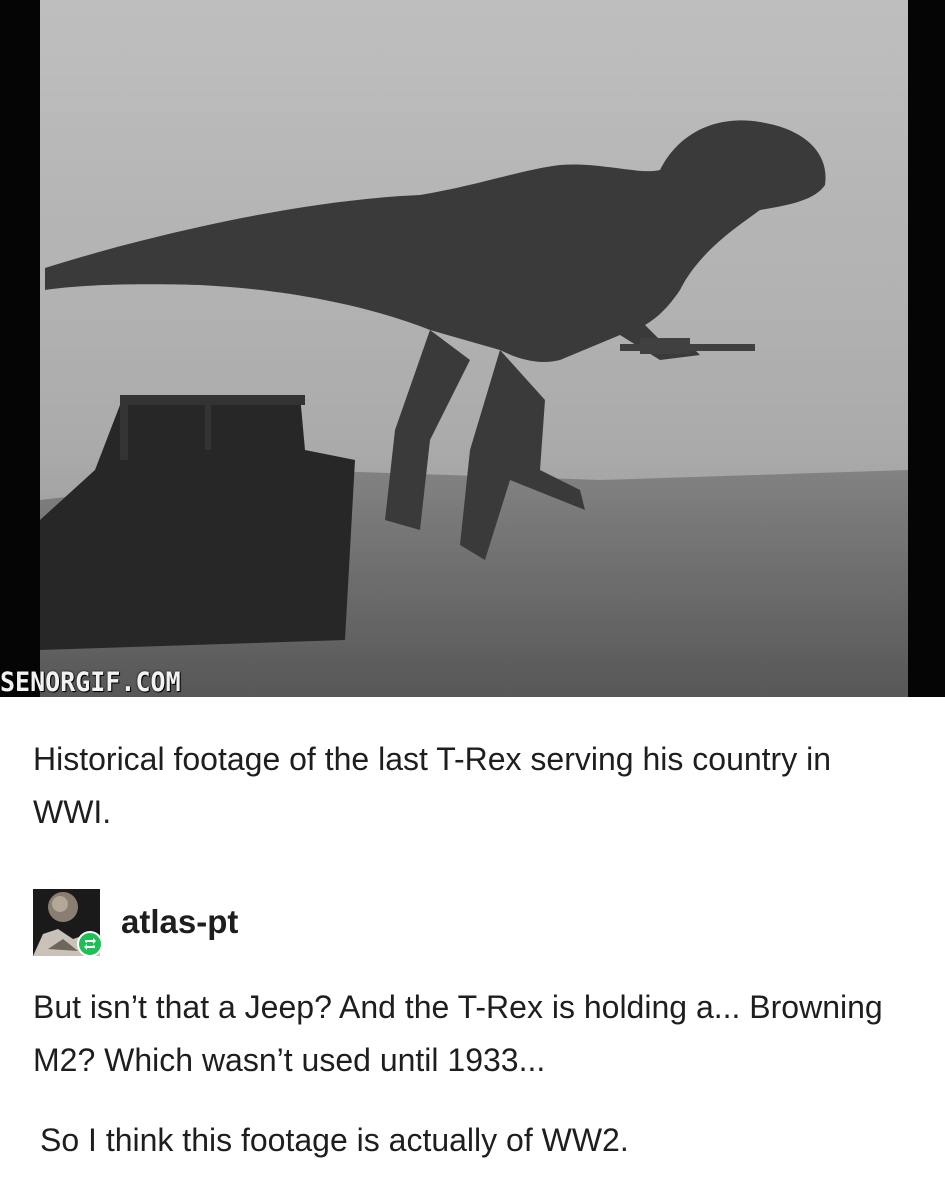 The height and width of the screenshot is (1187, 945). I want to click on reblog-icon, so click(90, 944).